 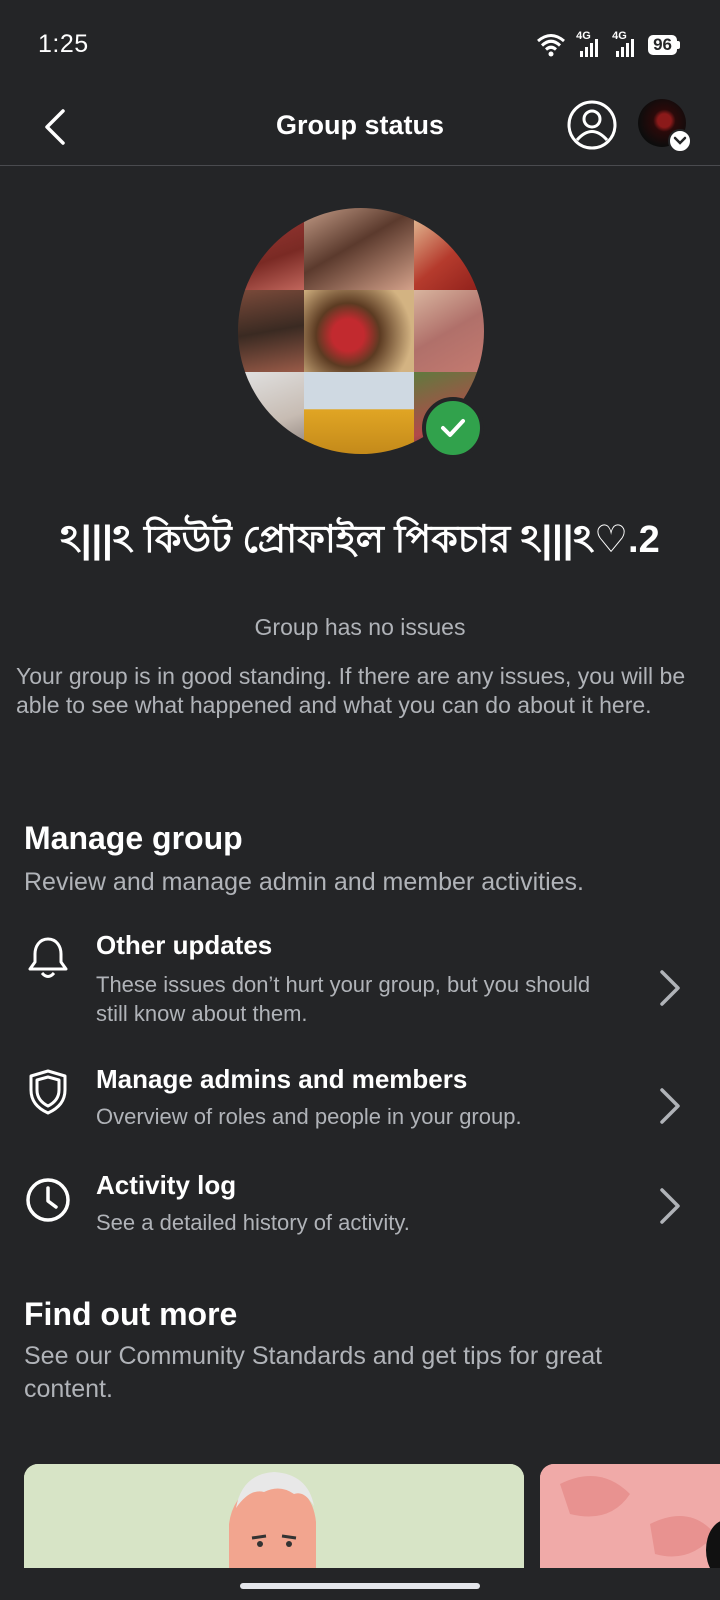 I want to click on menu-item-title: Other updates, so click(x=184, y=945).